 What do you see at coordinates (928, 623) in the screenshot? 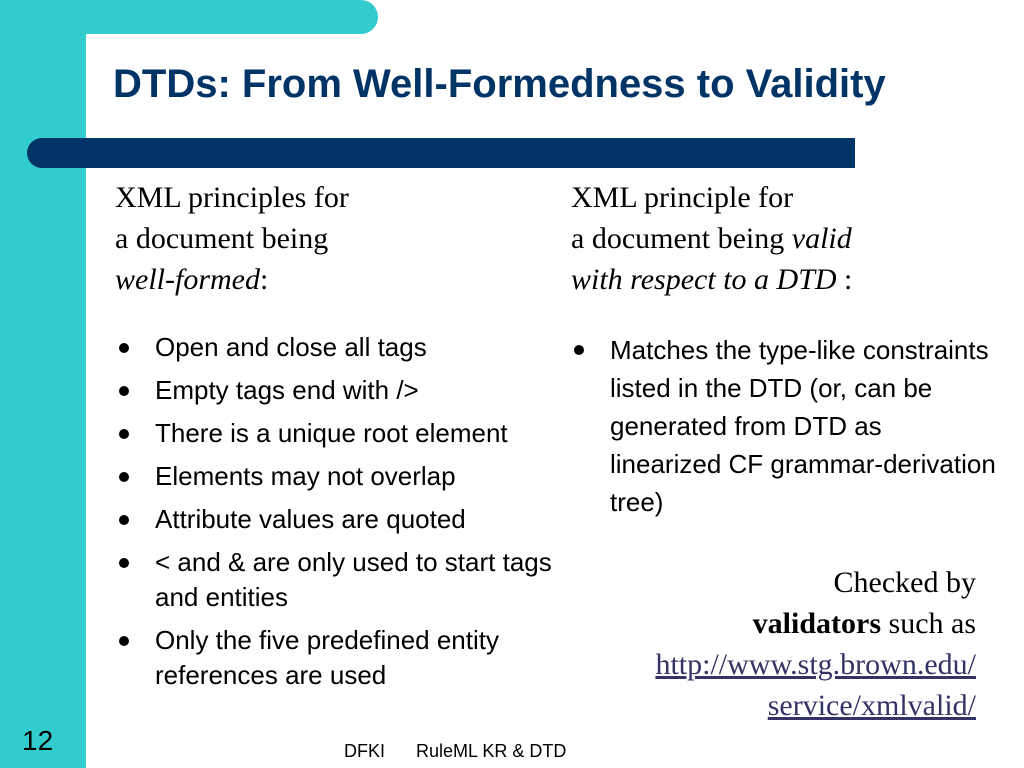
I see `such-as-text: such as` at bounding box center [928, 623].